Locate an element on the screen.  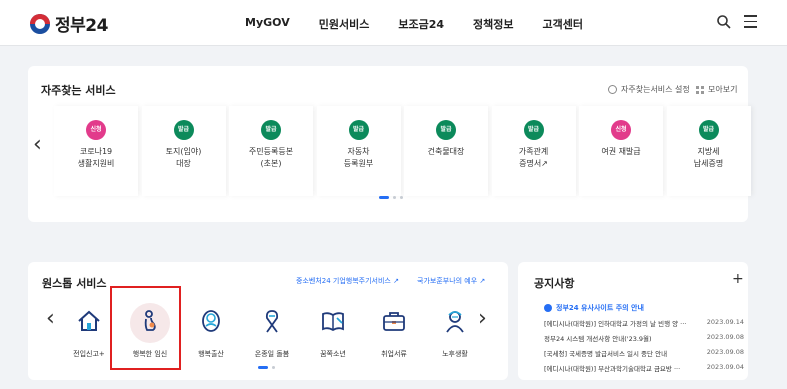
notice-row-date: 2023.09.14 is located at coordinates (725, 322).